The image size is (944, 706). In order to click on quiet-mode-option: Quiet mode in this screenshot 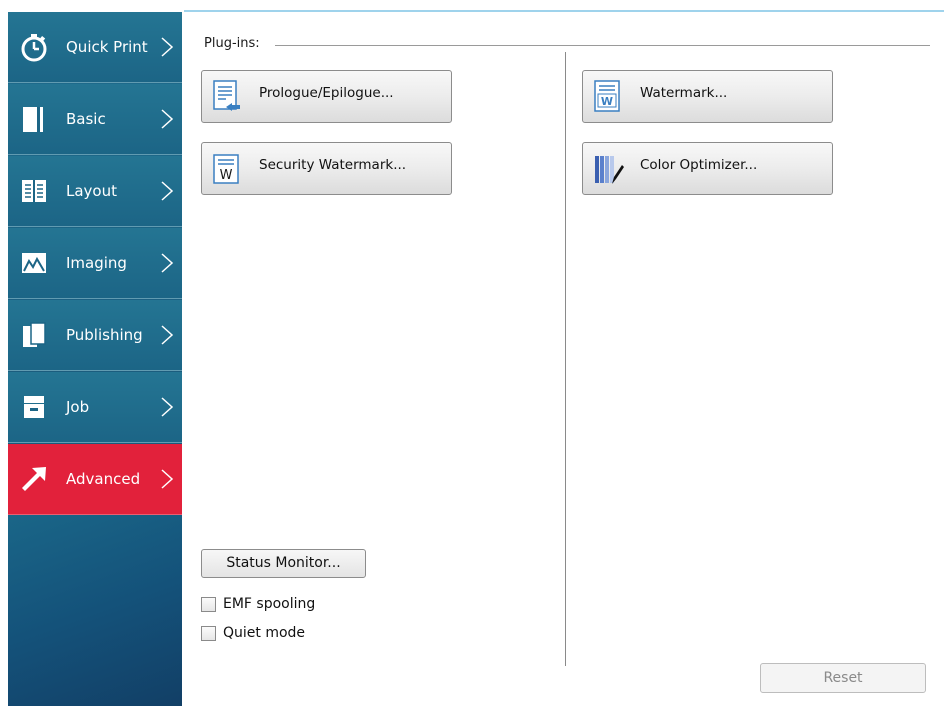, I will do `click(253, 633)`.